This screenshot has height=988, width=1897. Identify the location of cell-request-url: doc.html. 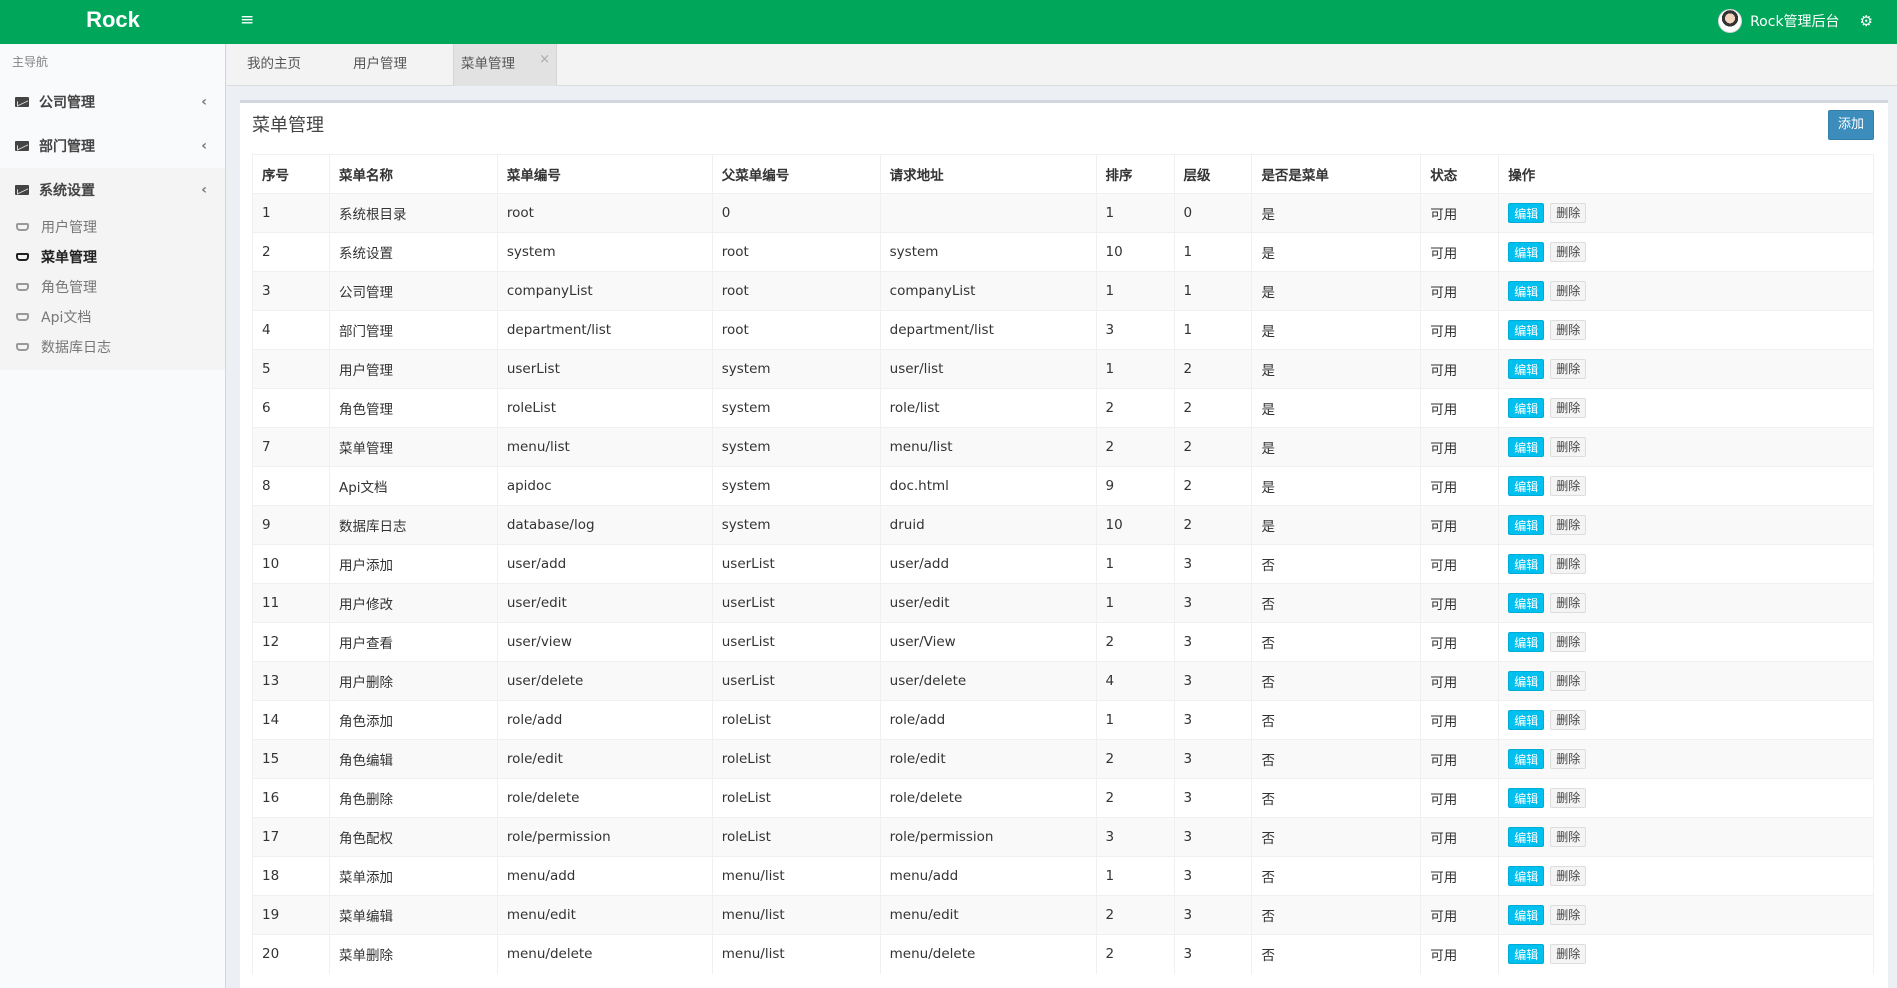
(988, 486).